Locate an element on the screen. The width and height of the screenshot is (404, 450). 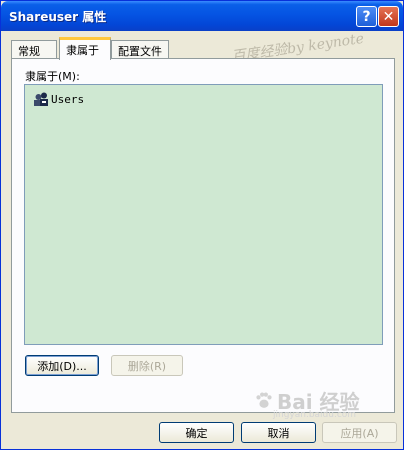
watermark-url: jingyan.baidu.com is located at coordinates (315, 415).